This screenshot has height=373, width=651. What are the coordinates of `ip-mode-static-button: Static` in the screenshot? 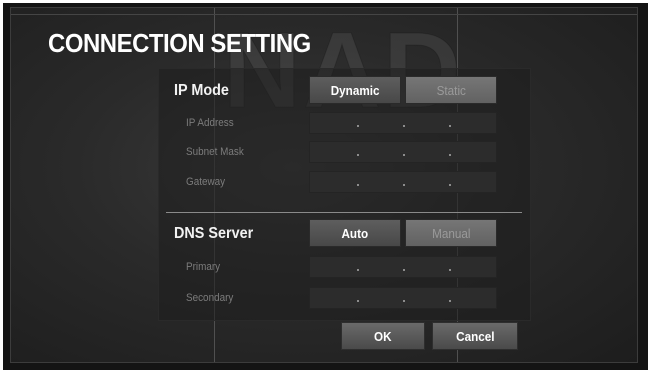 It's located at (451, 90).